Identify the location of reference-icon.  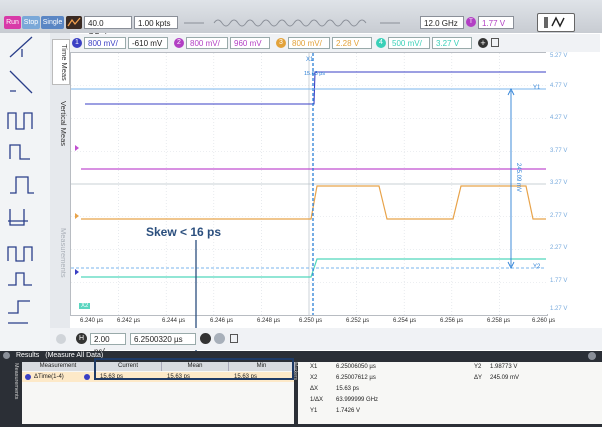
(219, 338).